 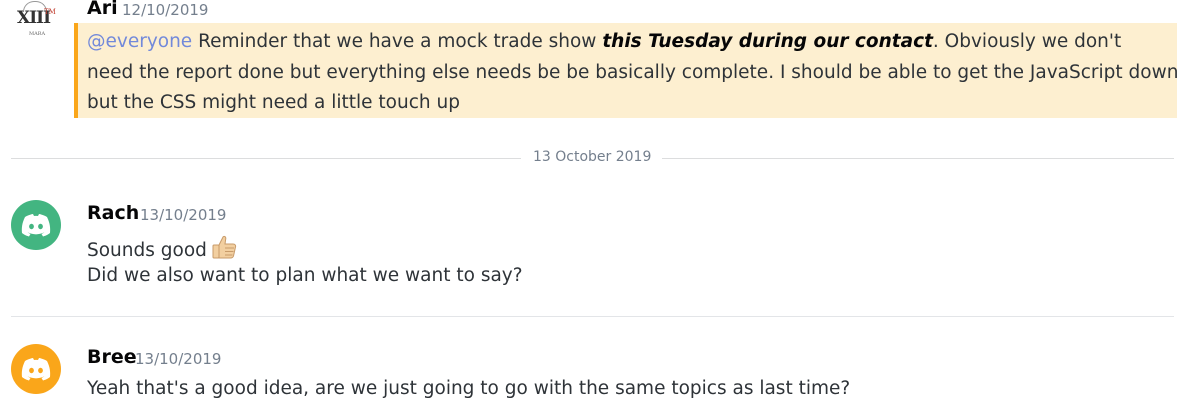 I want to click on divider-rule-right, so click(x=918, y=158).